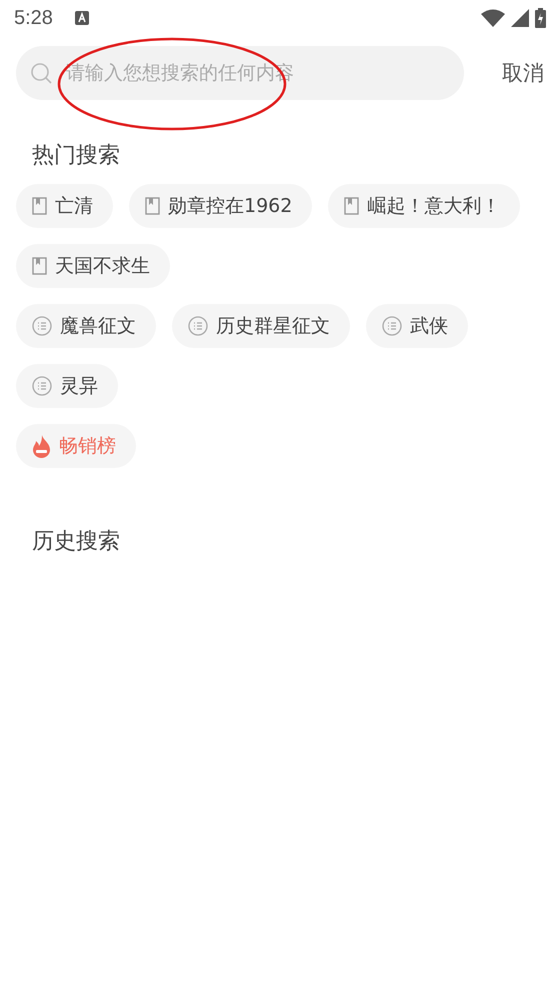  Describe the element at coordinates (261, 326) in the screenshot. I see `search-tag: 历史群星征文` at that location.